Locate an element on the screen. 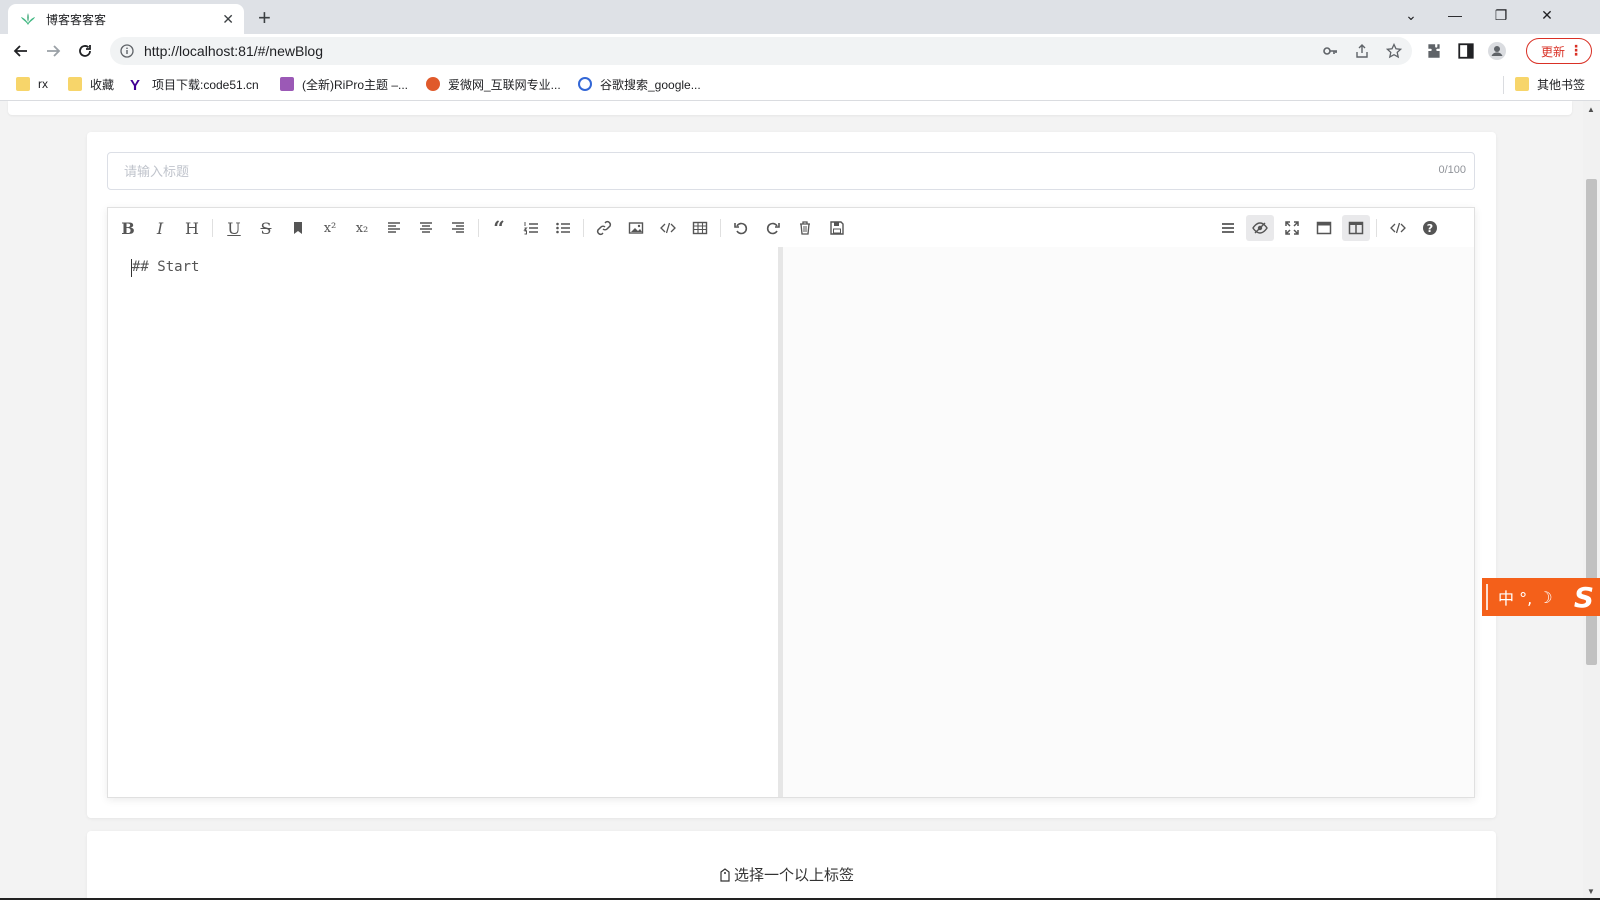  omnibox-actions is located at coordinates (1362, 51).